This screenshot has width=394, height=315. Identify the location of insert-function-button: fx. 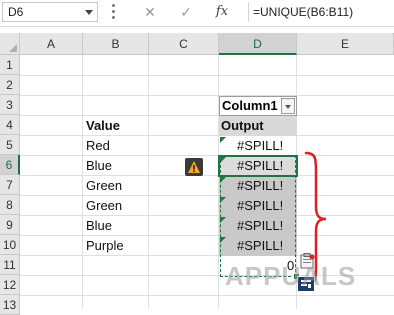
(222, 12).